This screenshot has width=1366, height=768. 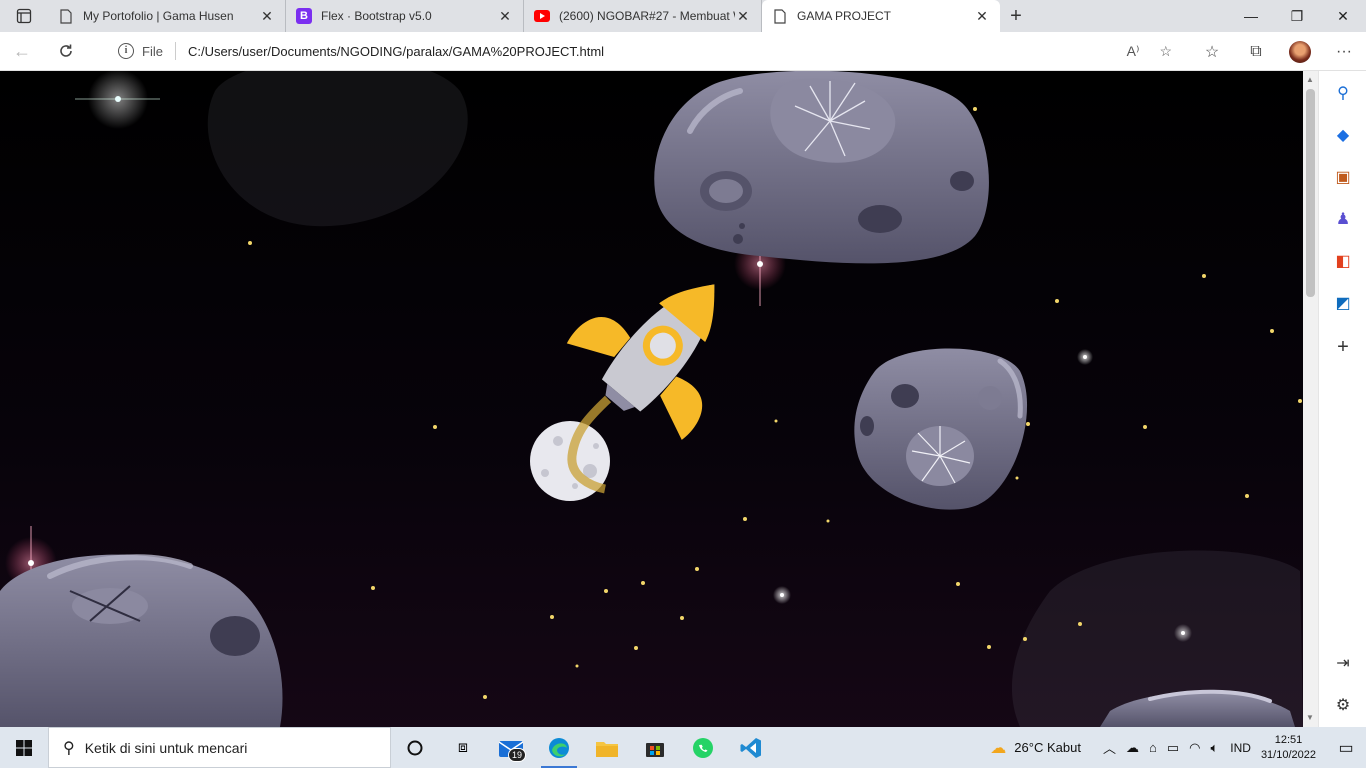 I want to click on clock: 12:51 31/10/2022, so click(x=1288, y=748).